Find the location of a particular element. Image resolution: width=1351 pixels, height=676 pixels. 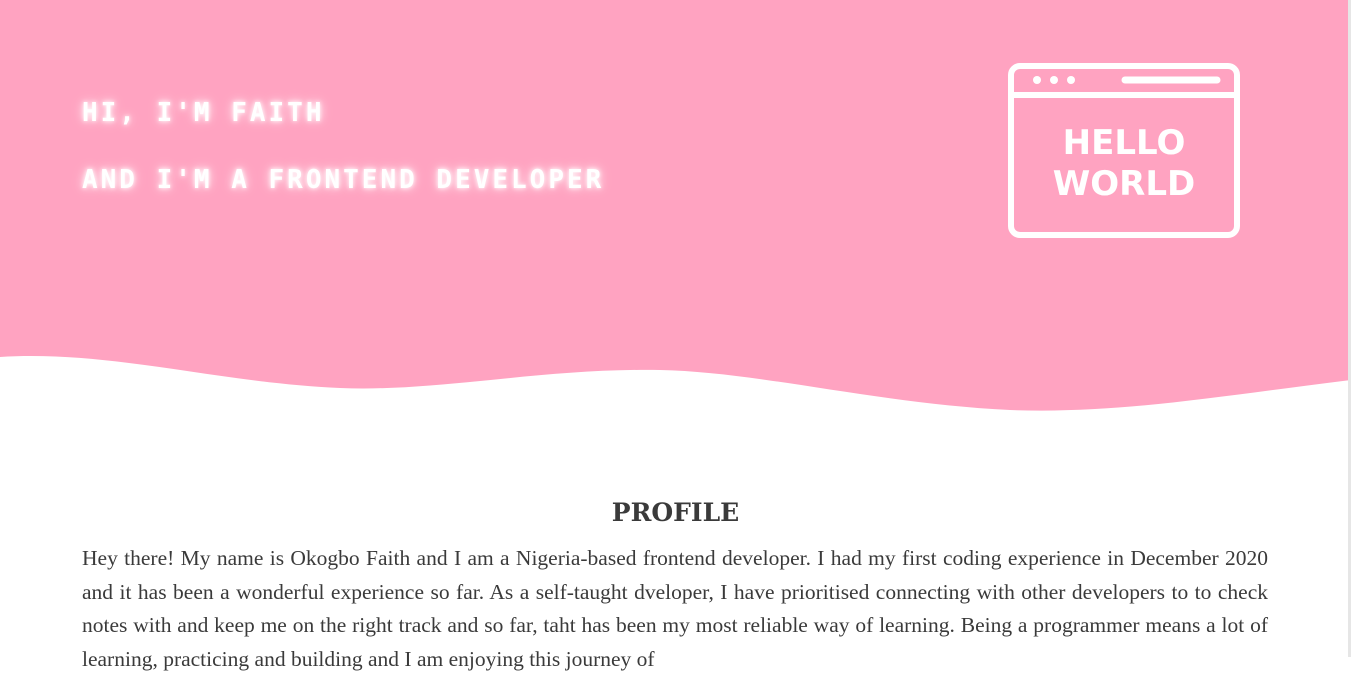

hero-role: AND I'M A FRONTEND DEVELOPER is located at coordinates (343, 180).